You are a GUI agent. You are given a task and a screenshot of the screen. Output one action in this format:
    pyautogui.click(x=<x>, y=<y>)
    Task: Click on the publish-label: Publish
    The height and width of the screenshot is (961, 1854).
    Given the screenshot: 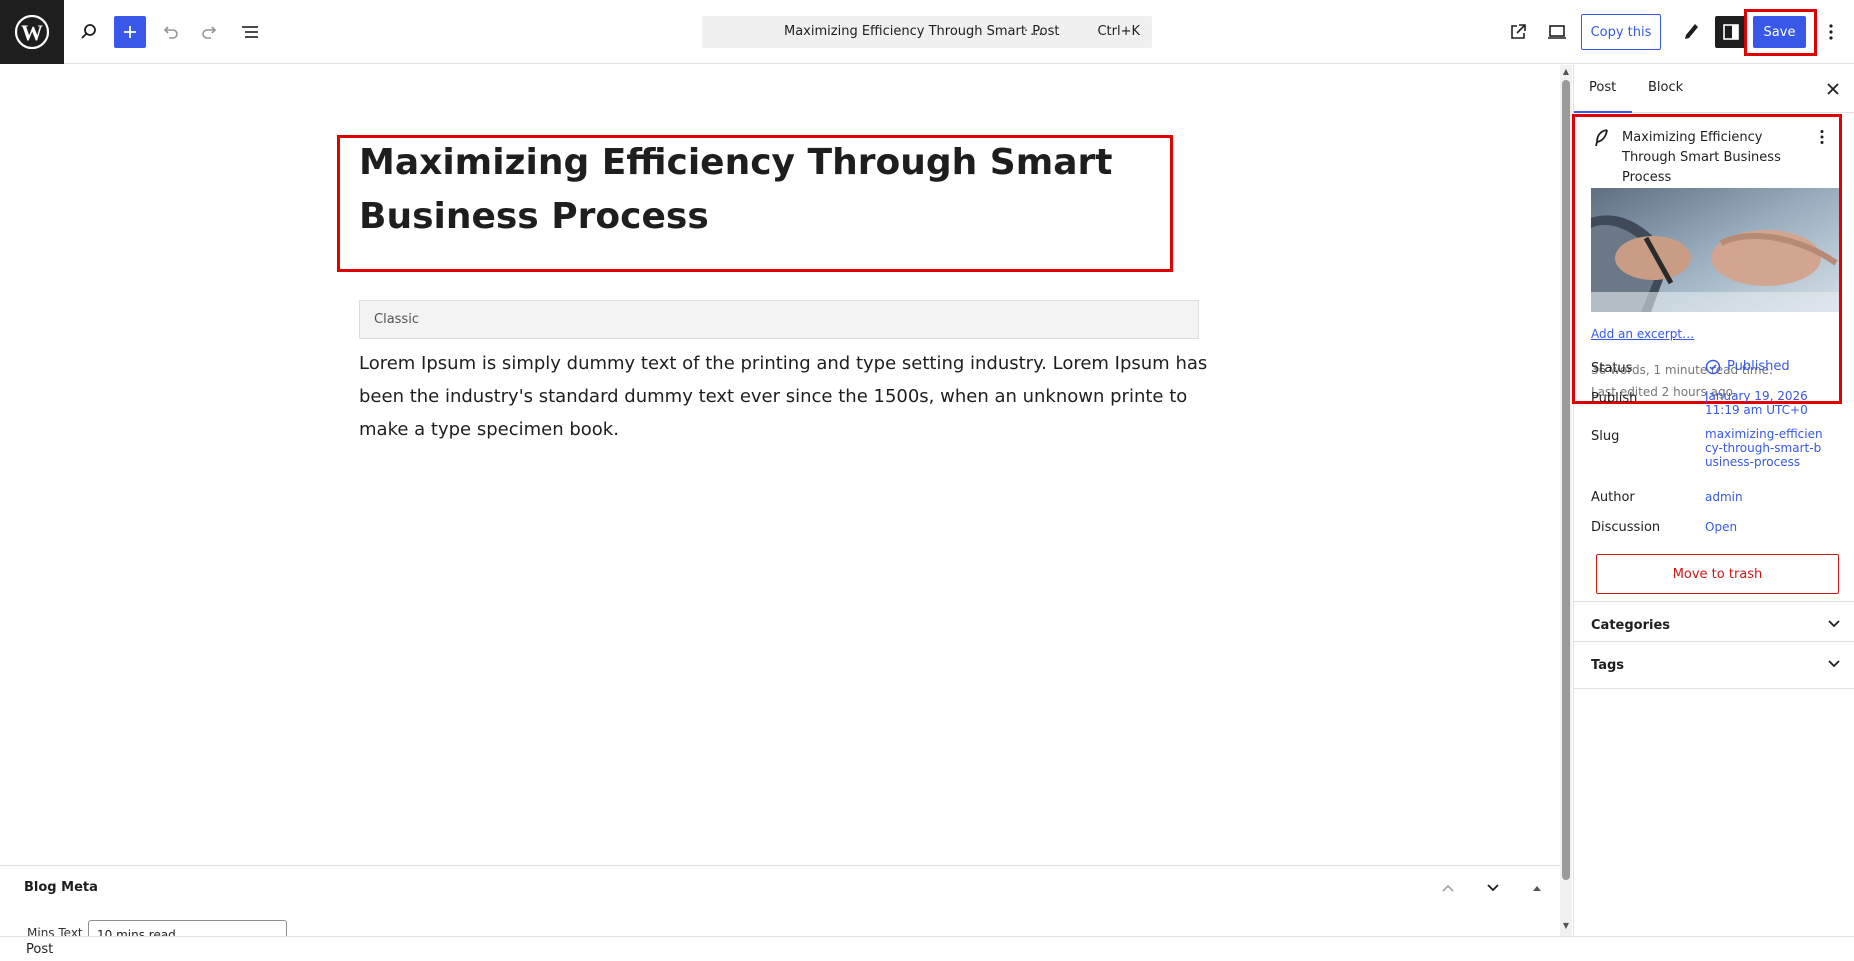 What is the action you would take?
    pyautogui.click(x=1614, y=398)
    